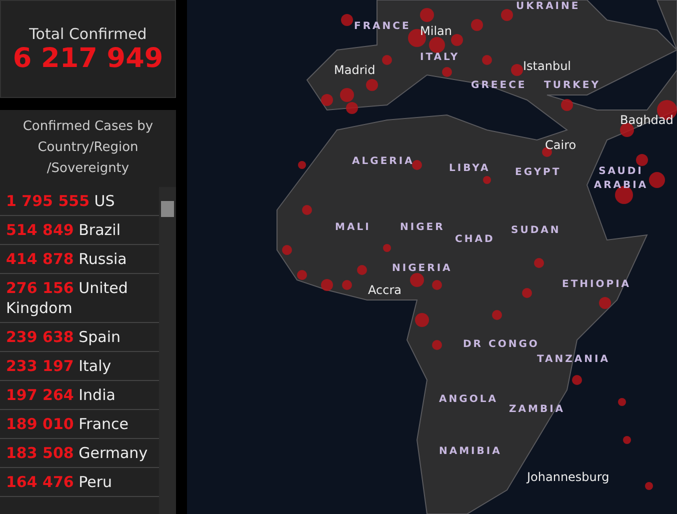 This screenshot has height=514, width=677. I want to click on country-label: ZAMBIA, so click(537, 409).